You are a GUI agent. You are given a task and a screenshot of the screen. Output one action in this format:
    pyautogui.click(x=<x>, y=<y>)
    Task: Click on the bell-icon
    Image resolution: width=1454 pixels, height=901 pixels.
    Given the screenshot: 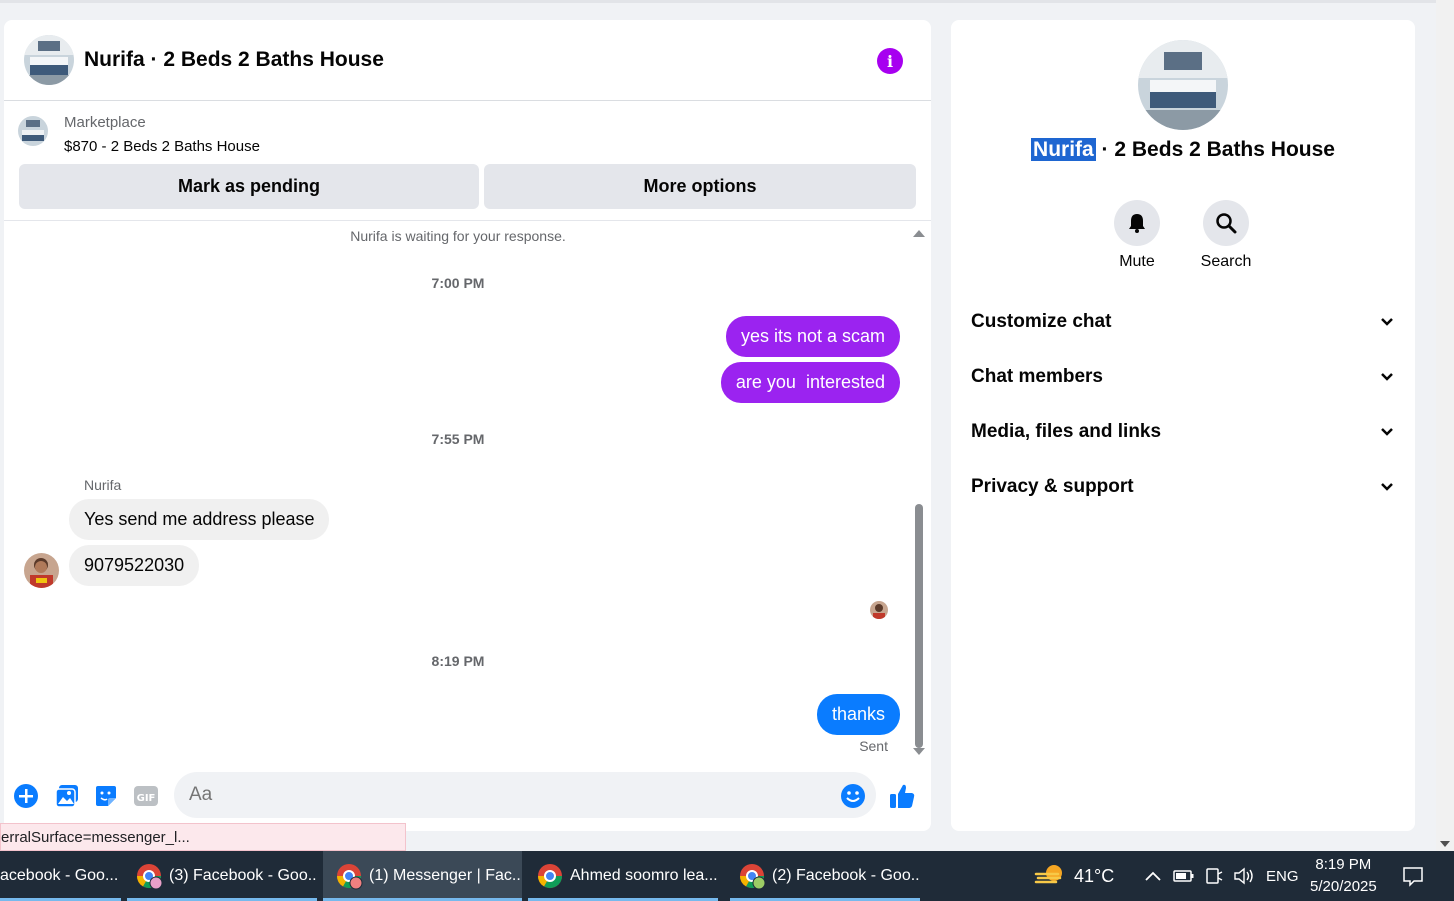 What is the action you would take?
    pyautogui.click(x=1137, y=223)
    